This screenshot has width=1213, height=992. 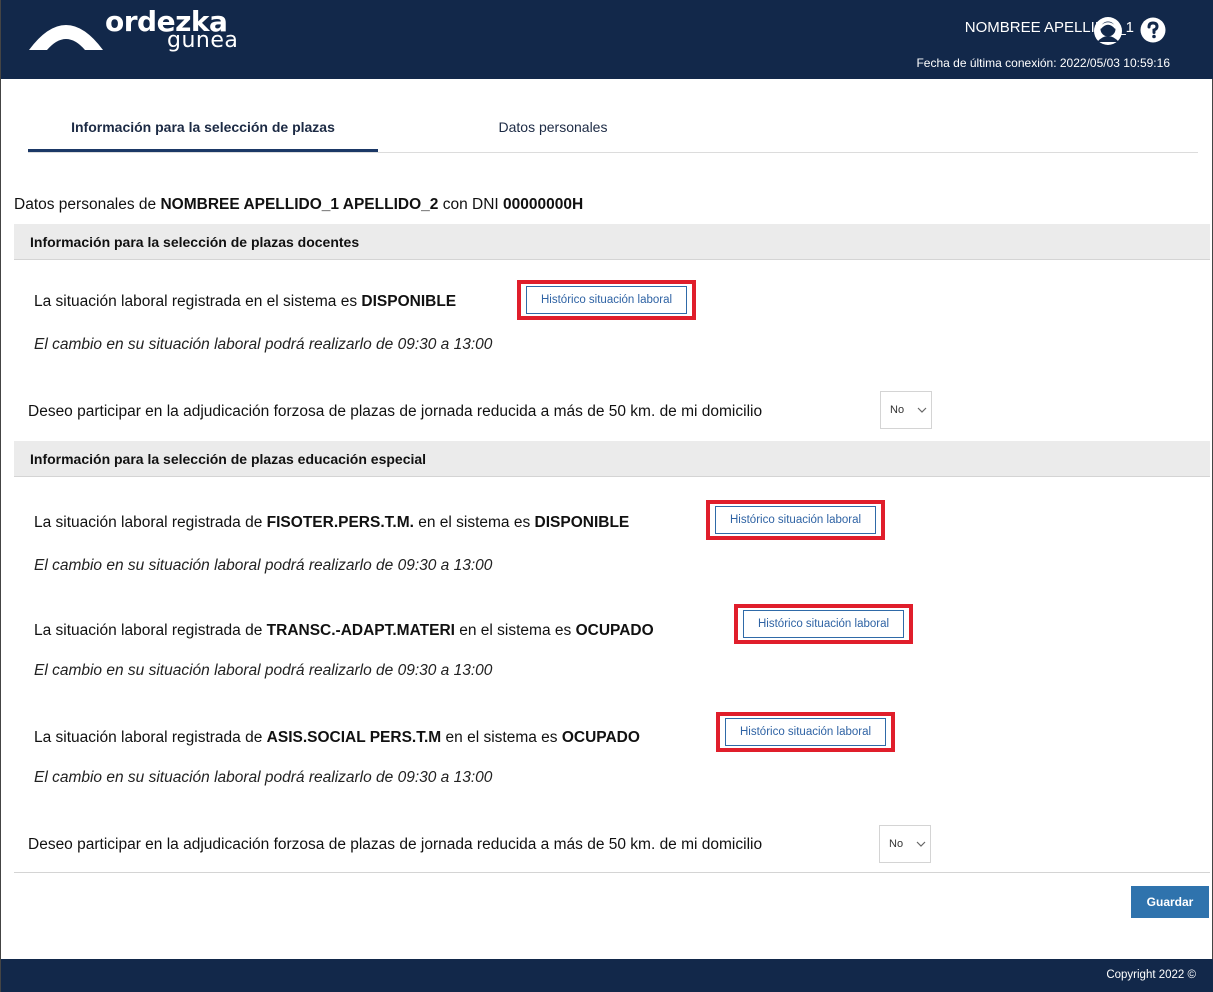 I want to click on especial-status-1: DISPONIBLE, so click(x=582, y=522).